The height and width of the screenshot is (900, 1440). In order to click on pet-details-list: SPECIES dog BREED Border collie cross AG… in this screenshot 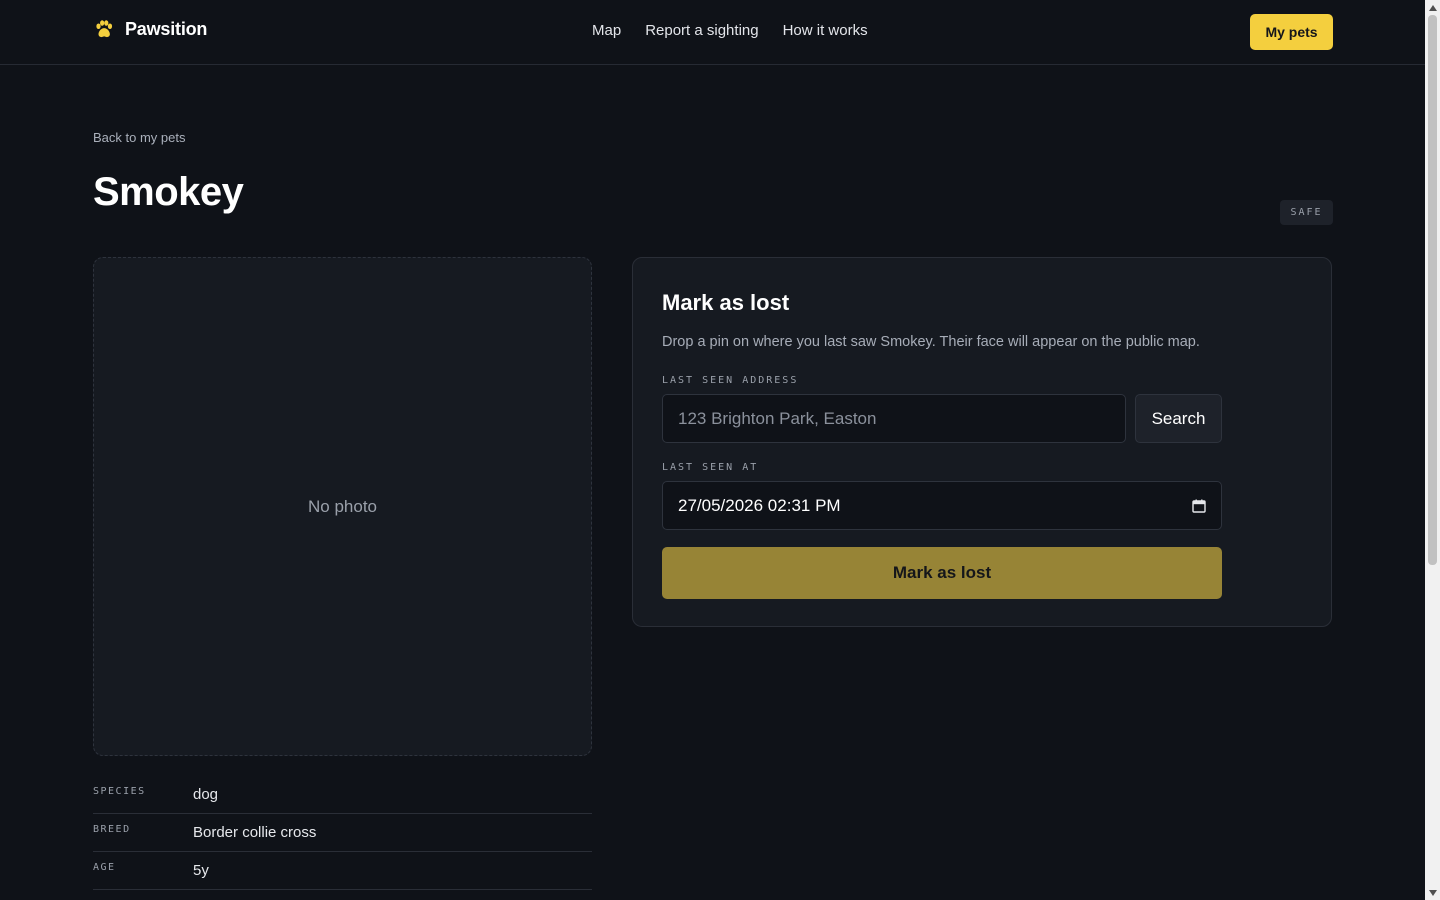, I will do `click(342, 833)`.